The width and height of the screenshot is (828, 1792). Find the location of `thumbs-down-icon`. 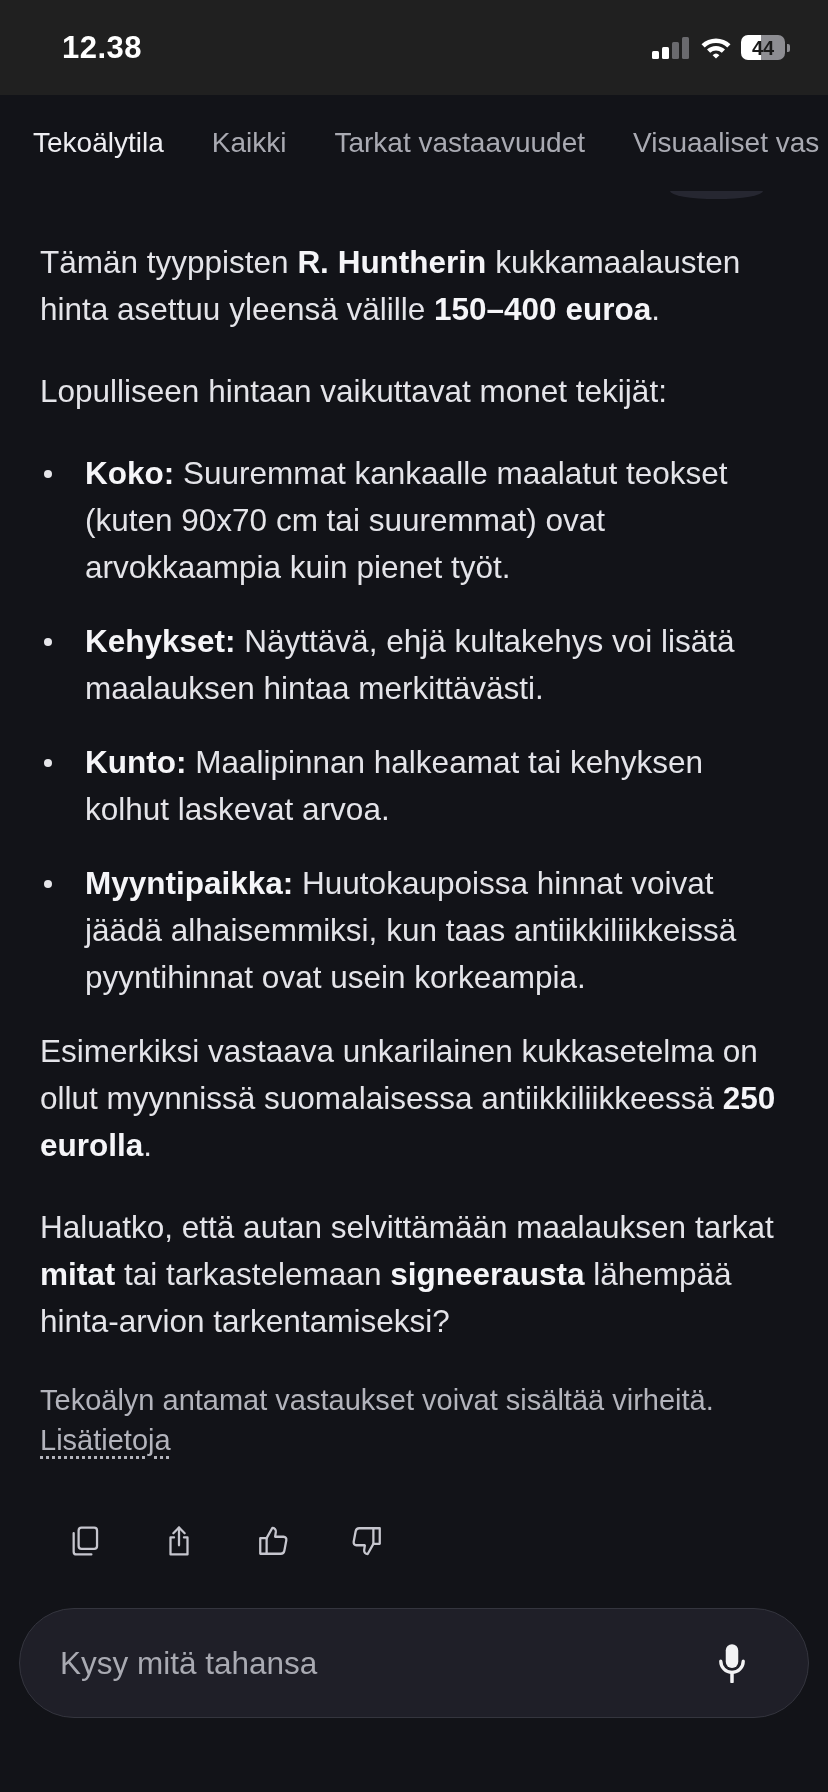

thumbs-down-icon is located at coordinates (367, 1541).